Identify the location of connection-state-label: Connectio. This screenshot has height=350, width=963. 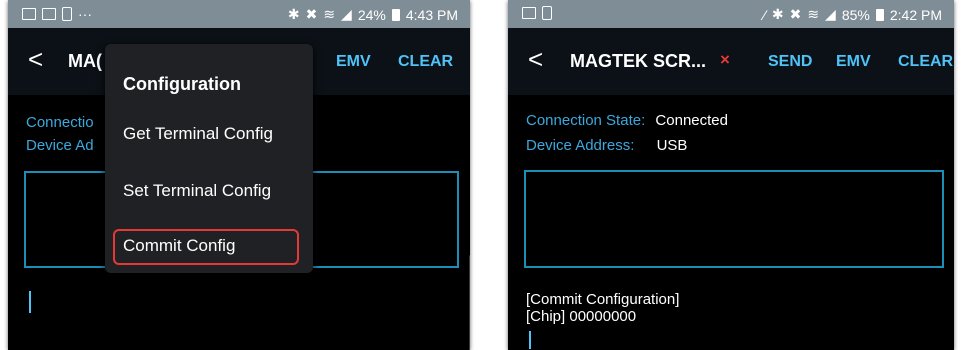
(60, 122).